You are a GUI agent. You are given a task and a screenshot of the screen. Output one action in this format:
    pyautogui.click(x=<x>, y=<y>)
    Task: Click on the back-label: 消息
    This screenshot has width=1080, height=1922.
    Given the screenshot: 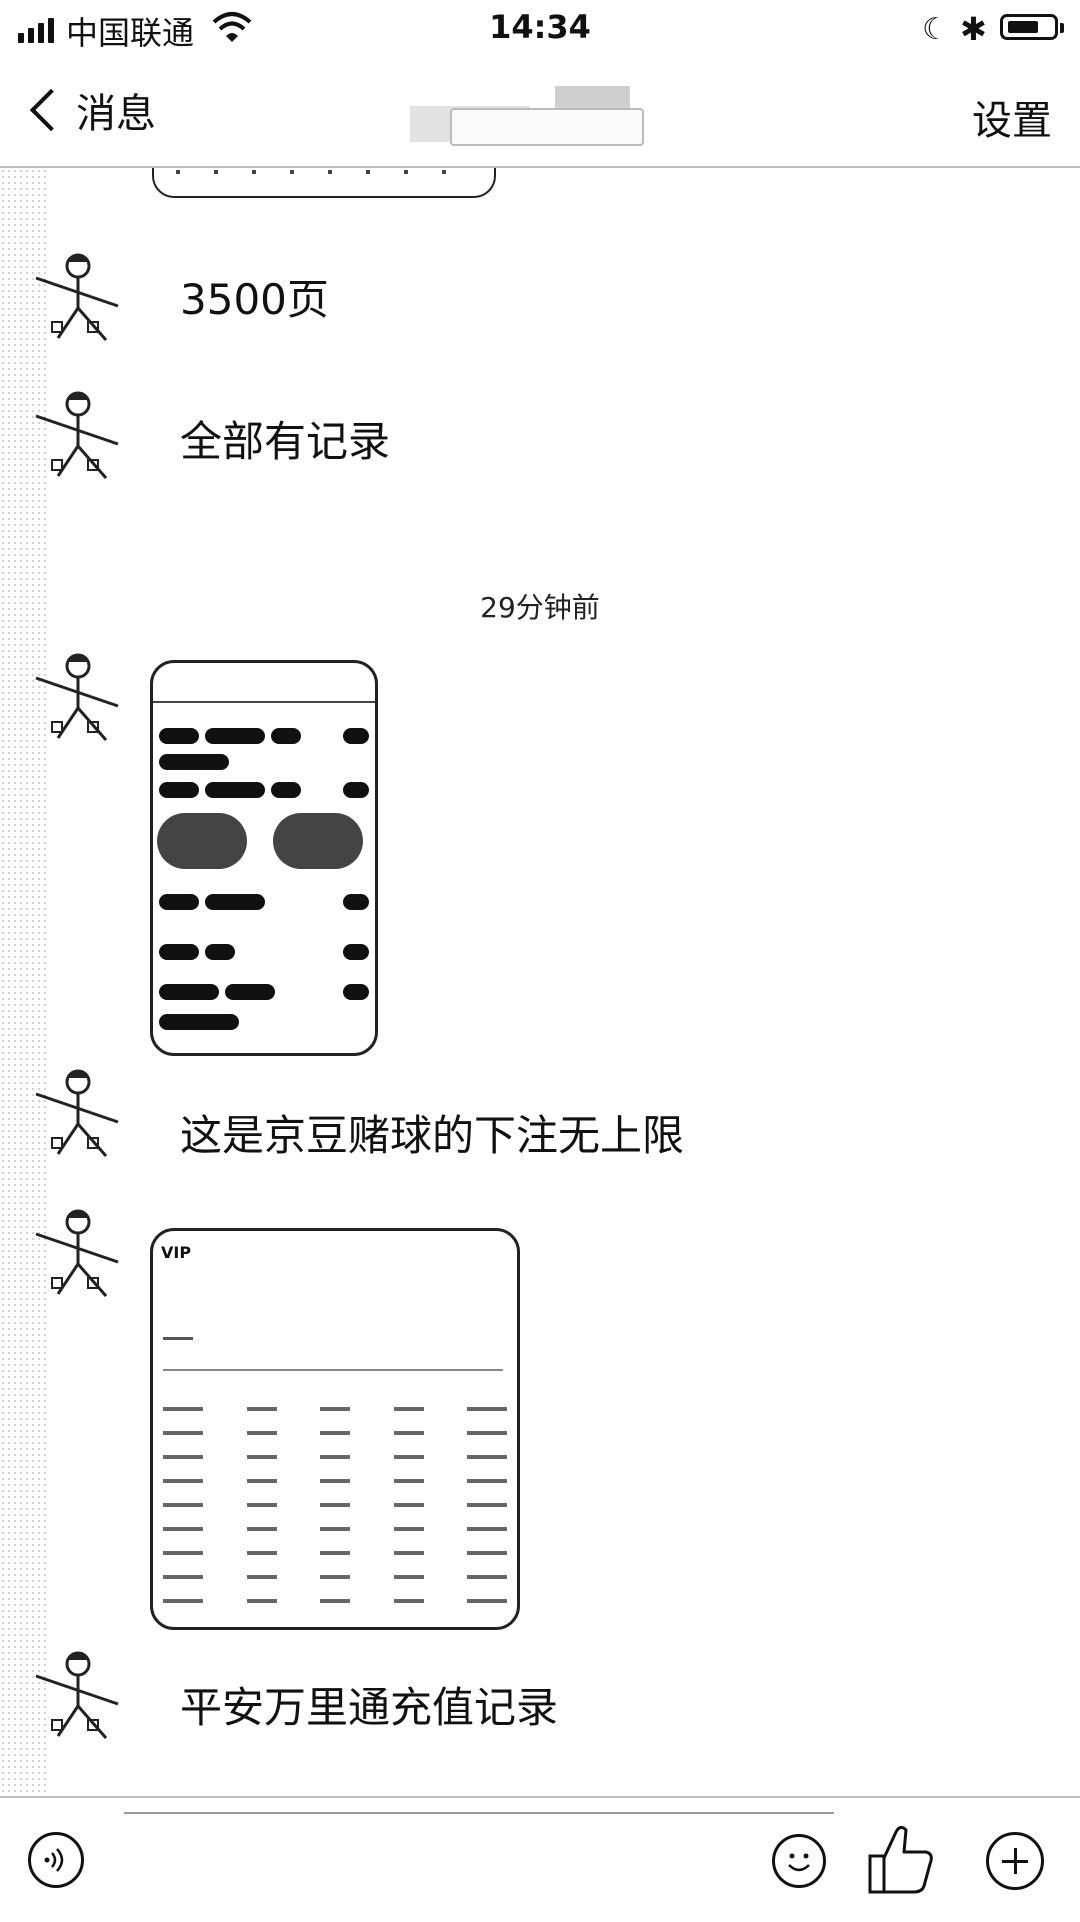 What is the action you would take?
    pyautogui.click(x=116, y=114)
    